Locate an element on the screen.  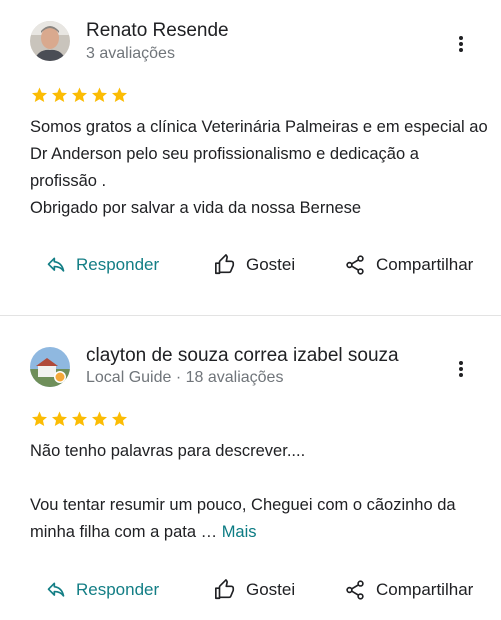
reviewer-meta: 3 avaliações is located at coordinates (130, 53).